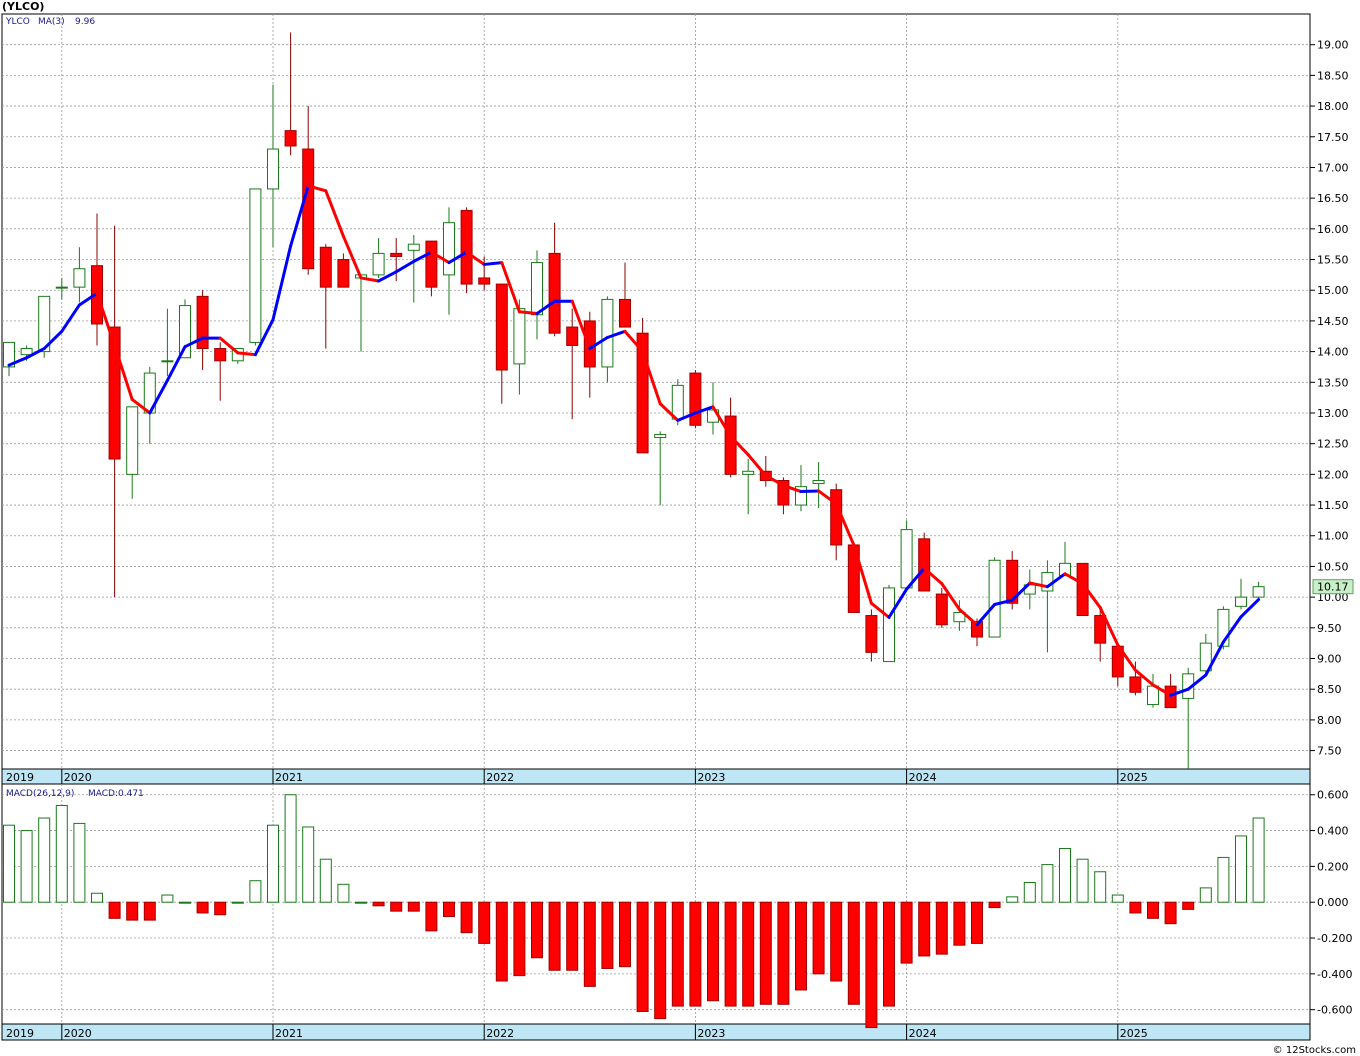 This screenshot has width=1360, height=1056. Describe the element at coordinates (1333, 167) in the screenshot. I see `price-y-tick-label: 17.00` at that location.